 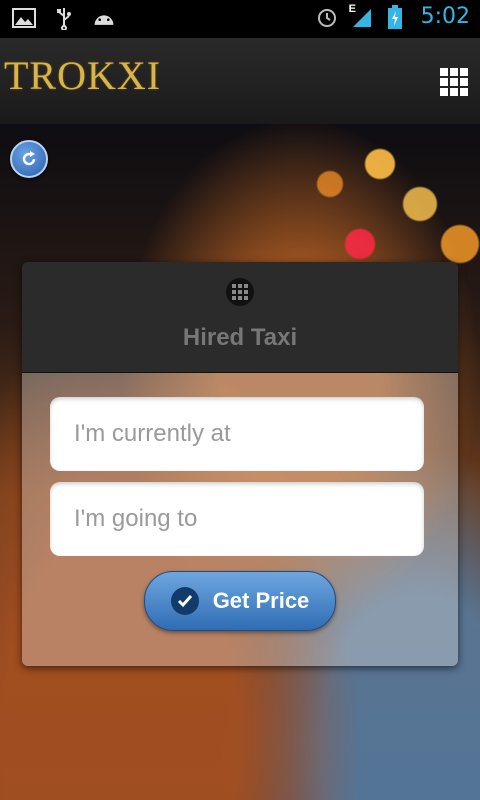 I want to click on signal-icon: E, so click(x=360, y=15).